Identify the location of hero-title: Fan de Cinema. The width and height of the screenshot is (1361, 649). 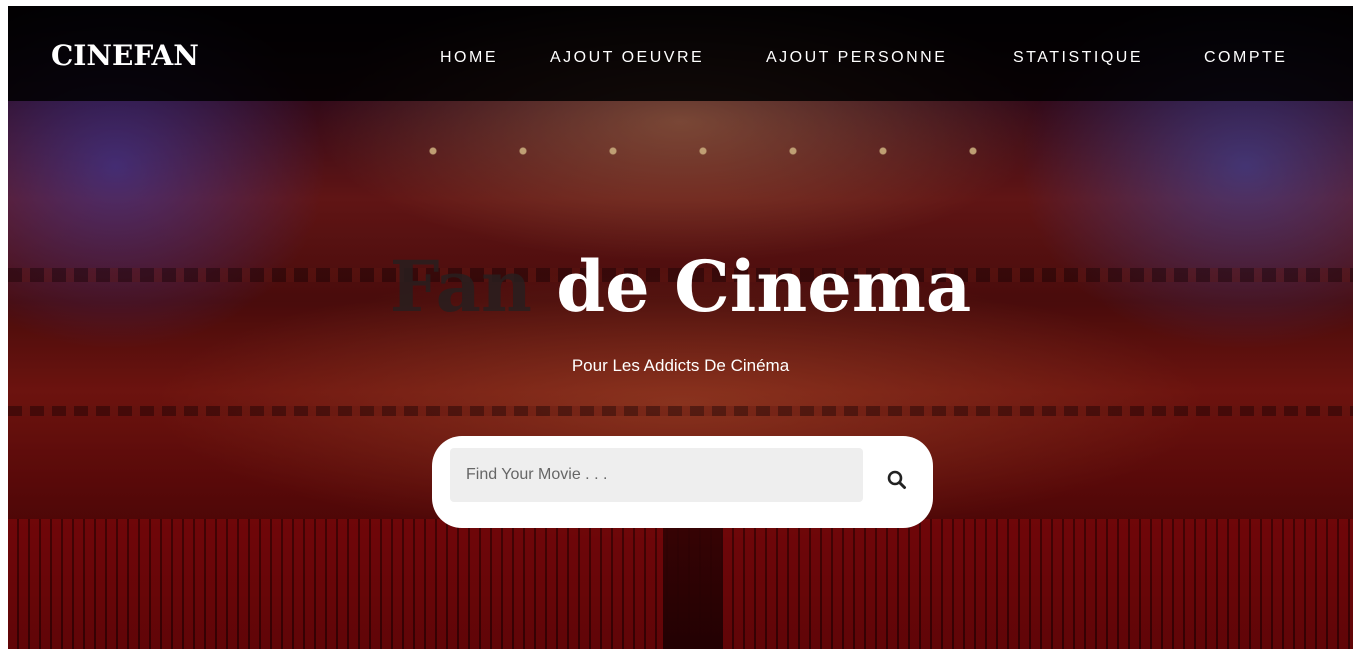
(680, 287).